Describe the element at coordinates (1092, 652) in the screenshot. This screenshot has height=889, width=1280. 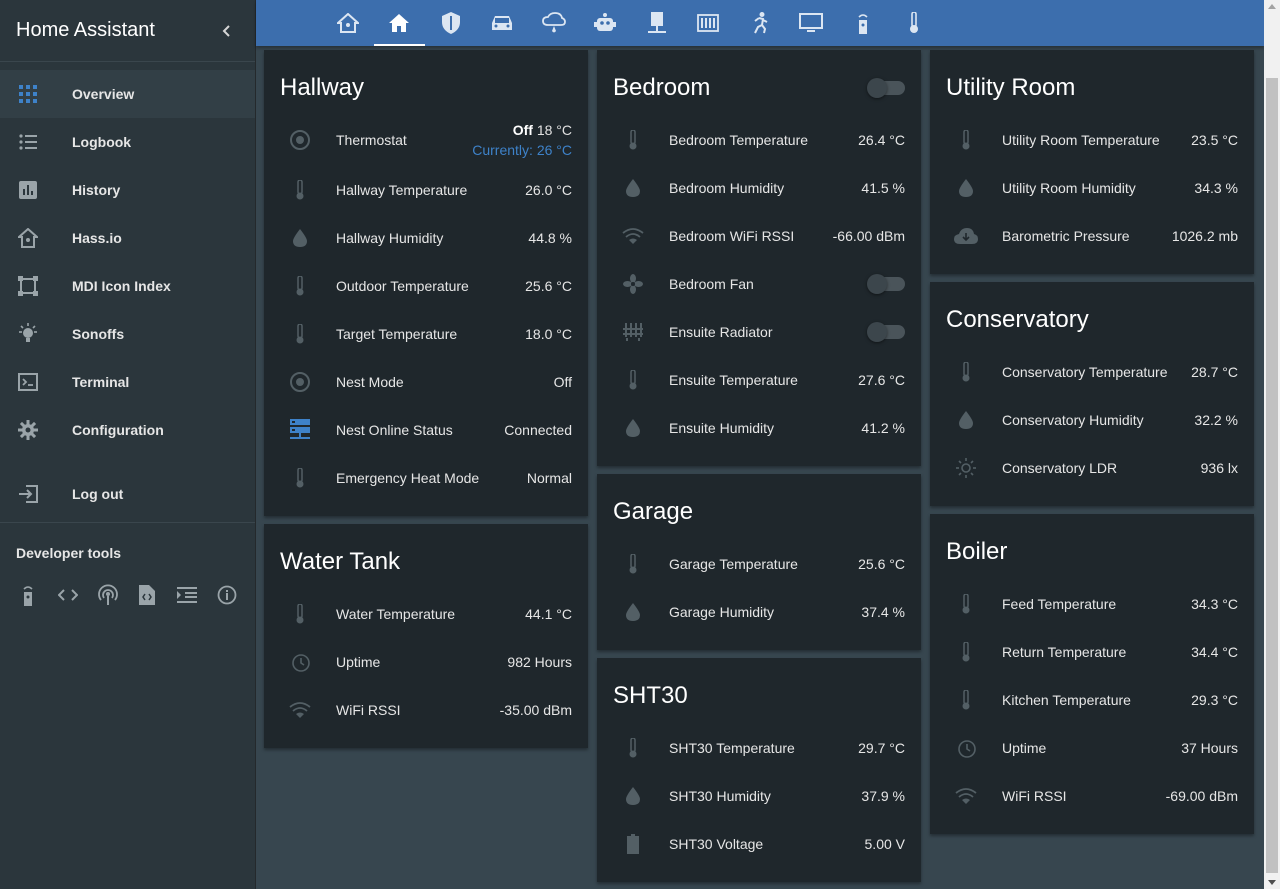
I see `entity-row: Return Temperature 34.4 °C` at that location.